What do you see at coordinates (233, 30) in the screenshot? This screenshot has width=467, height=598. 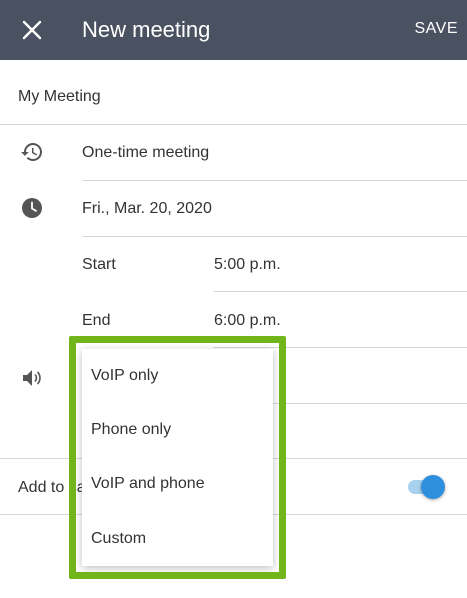 I see `app-header: New meeting SAVE` at bounding box center [233, 30].